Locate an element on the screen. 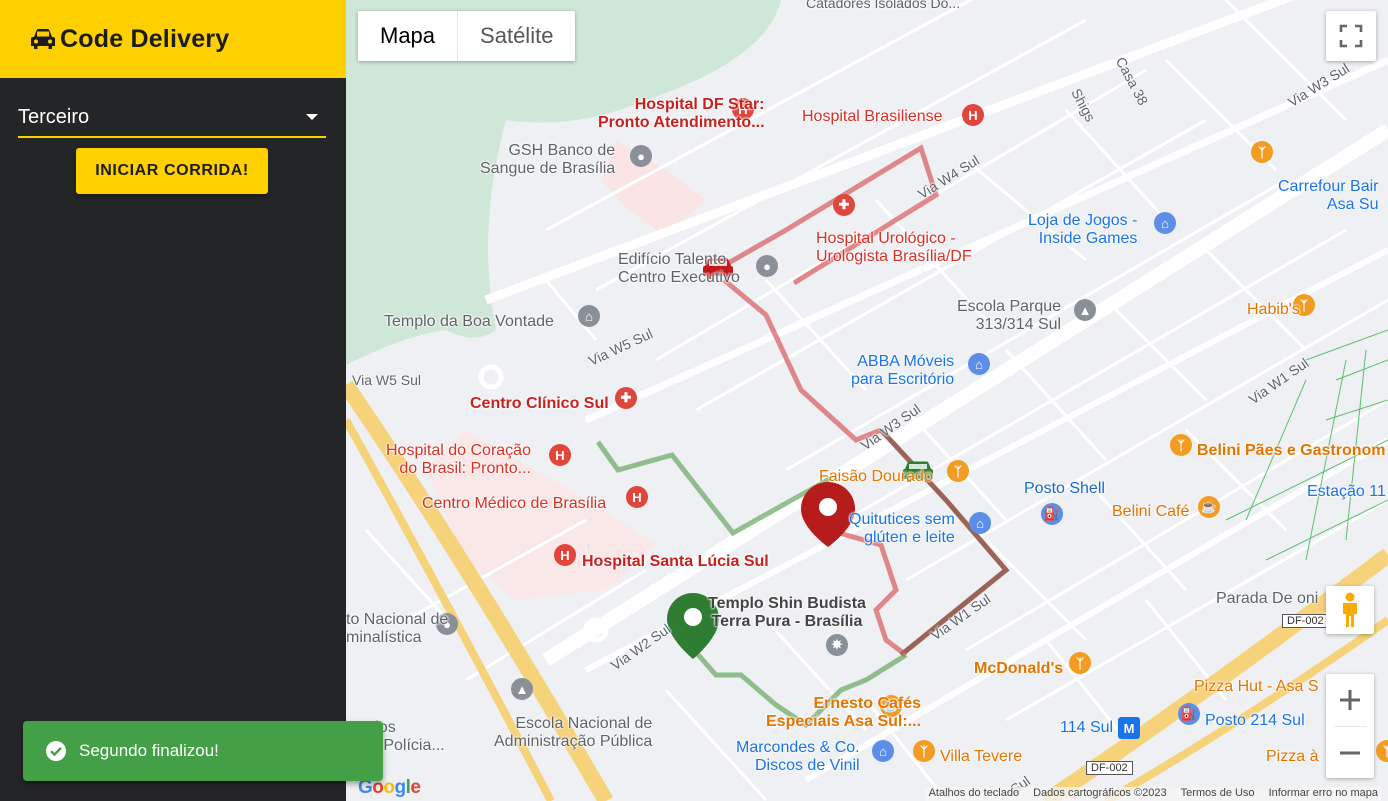  fullscreen-button is located at coordinates (1351, 36).